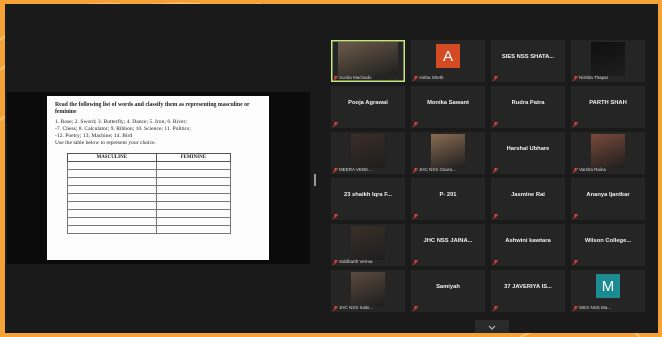 The image size is (662, 337). I want to click on participant-tile: Pooja Agrawal, so click(368, 107).